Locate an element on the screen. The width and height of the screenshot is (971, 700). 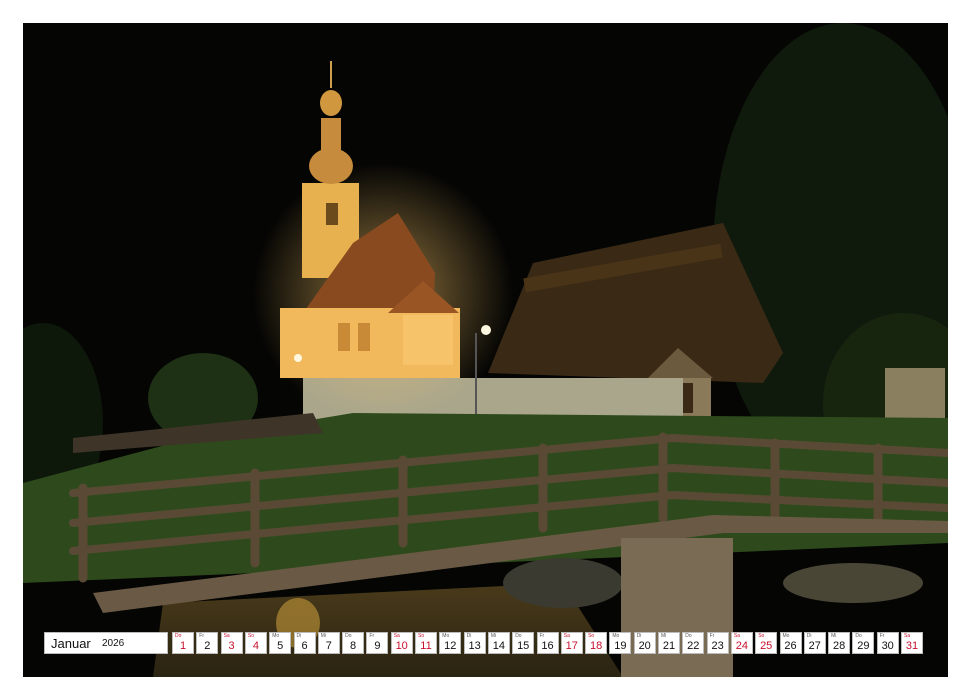
day-cell: So 11 is located at coordinates (426, 643).